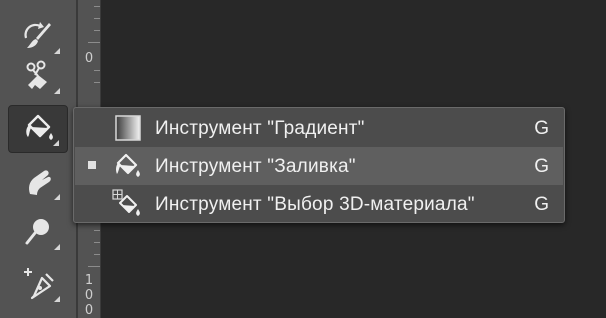 This screenshot has width=606, height=318. I want to click on menu-item-label: Инструмент "Выбор 3D-материала", so click(315, 204).